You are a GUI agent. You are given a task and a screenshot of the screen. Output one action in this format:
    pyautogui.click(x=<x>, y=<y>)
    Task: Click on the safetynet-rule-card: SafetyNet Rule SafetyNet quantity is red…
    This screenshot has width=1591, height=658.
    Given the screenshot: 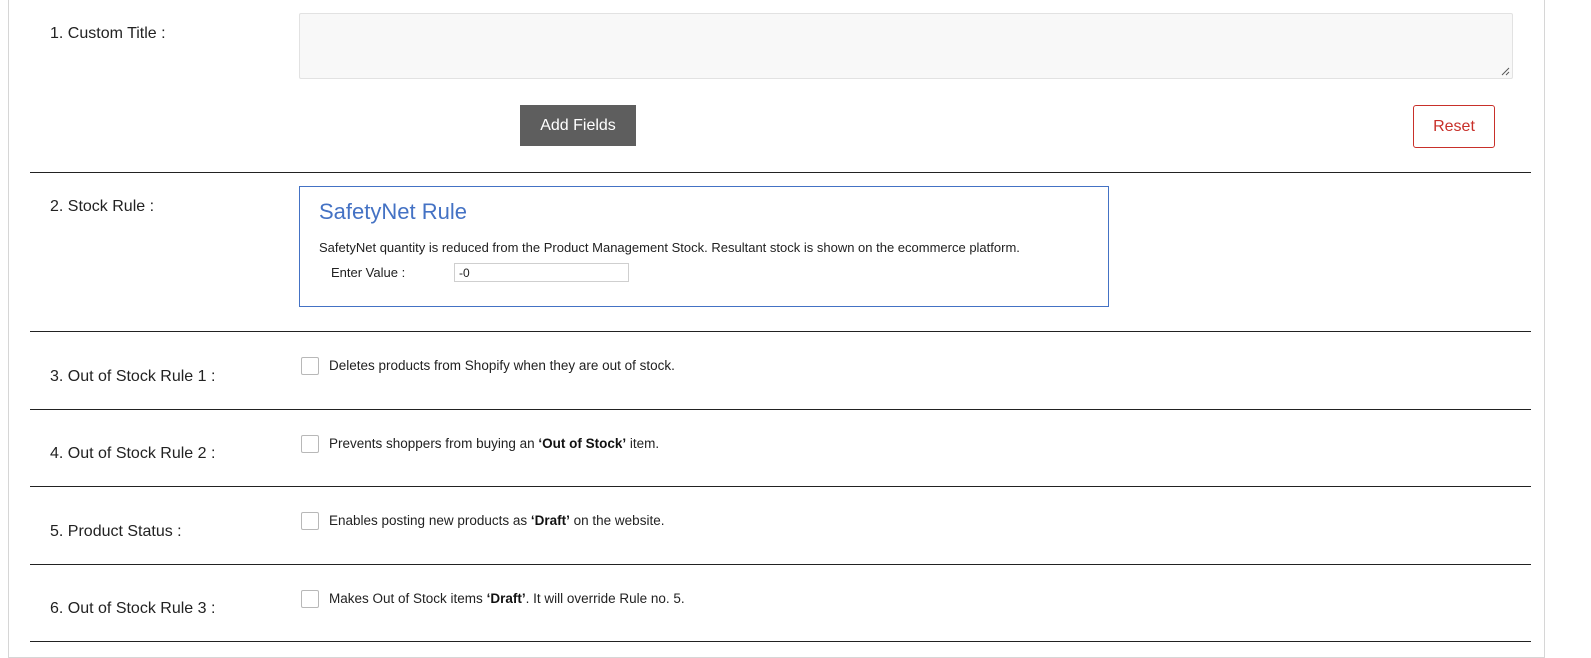 What is the action you would take?
    pyautogui.click(x=704, y=246)
    